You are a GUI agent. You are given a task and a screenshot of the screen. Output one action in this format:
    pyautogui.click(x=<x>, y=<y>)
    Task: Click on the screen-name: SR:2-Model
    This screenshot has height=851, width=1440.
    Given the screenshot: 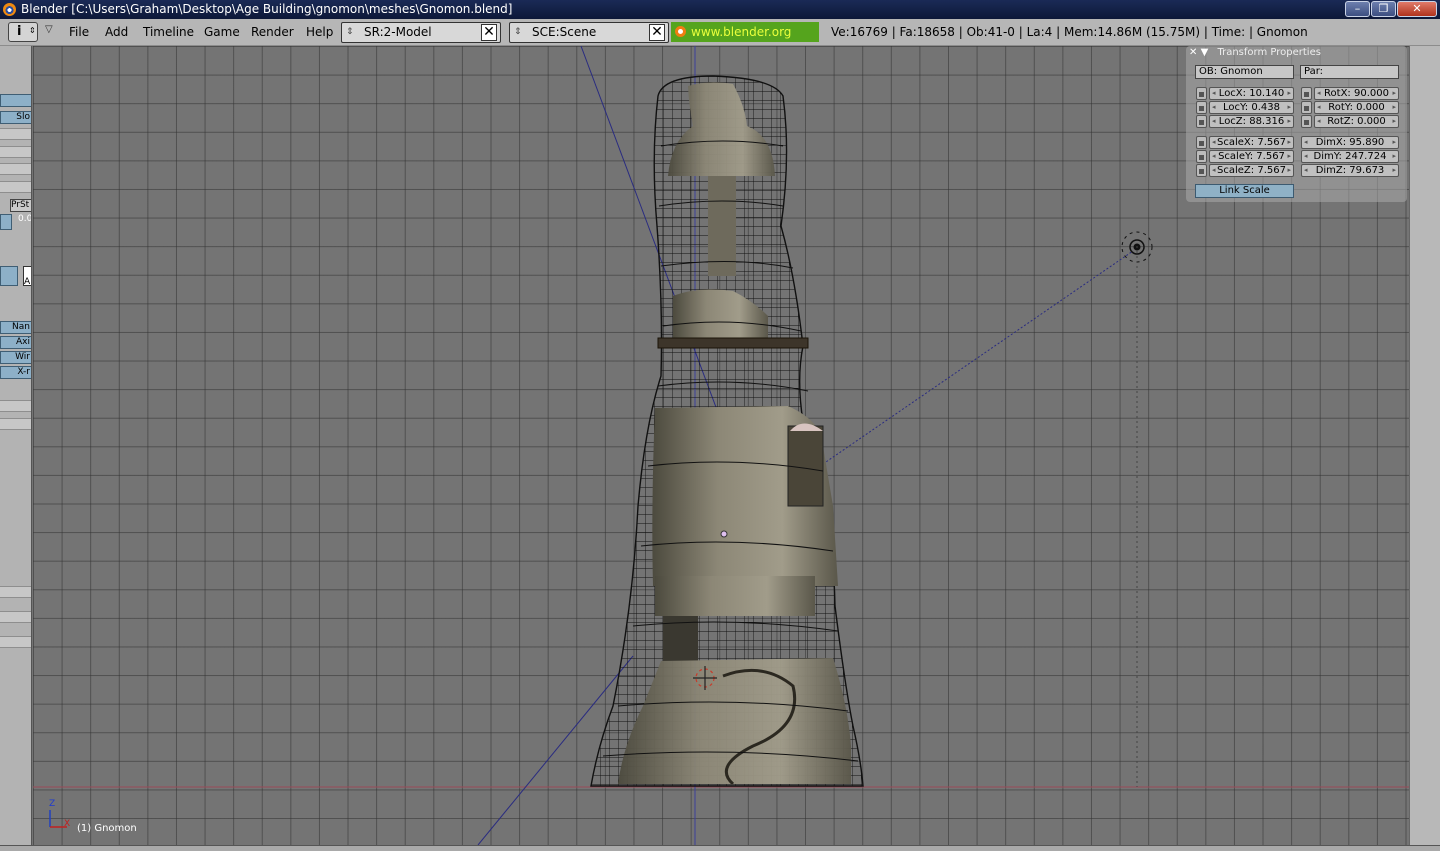 What is the action you would take?
    pyautogui.click(x=398, y=32)
    